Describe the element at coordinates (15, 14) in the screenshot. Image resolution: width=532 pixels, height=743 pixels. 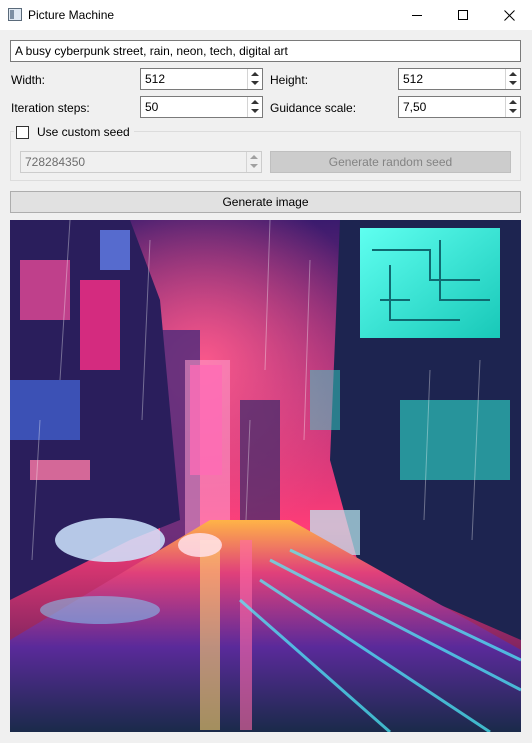
I see `app-window-icon` at that location.